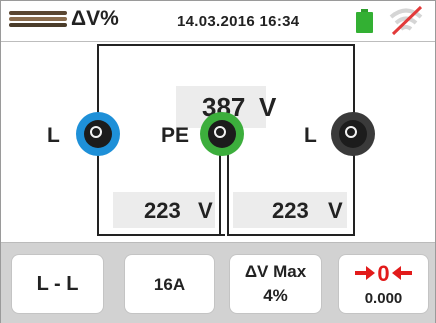  What do you see at coordinates (353, 134) in the screenshot?
I see `terminal-l-right` at bounding box center [353, 134].